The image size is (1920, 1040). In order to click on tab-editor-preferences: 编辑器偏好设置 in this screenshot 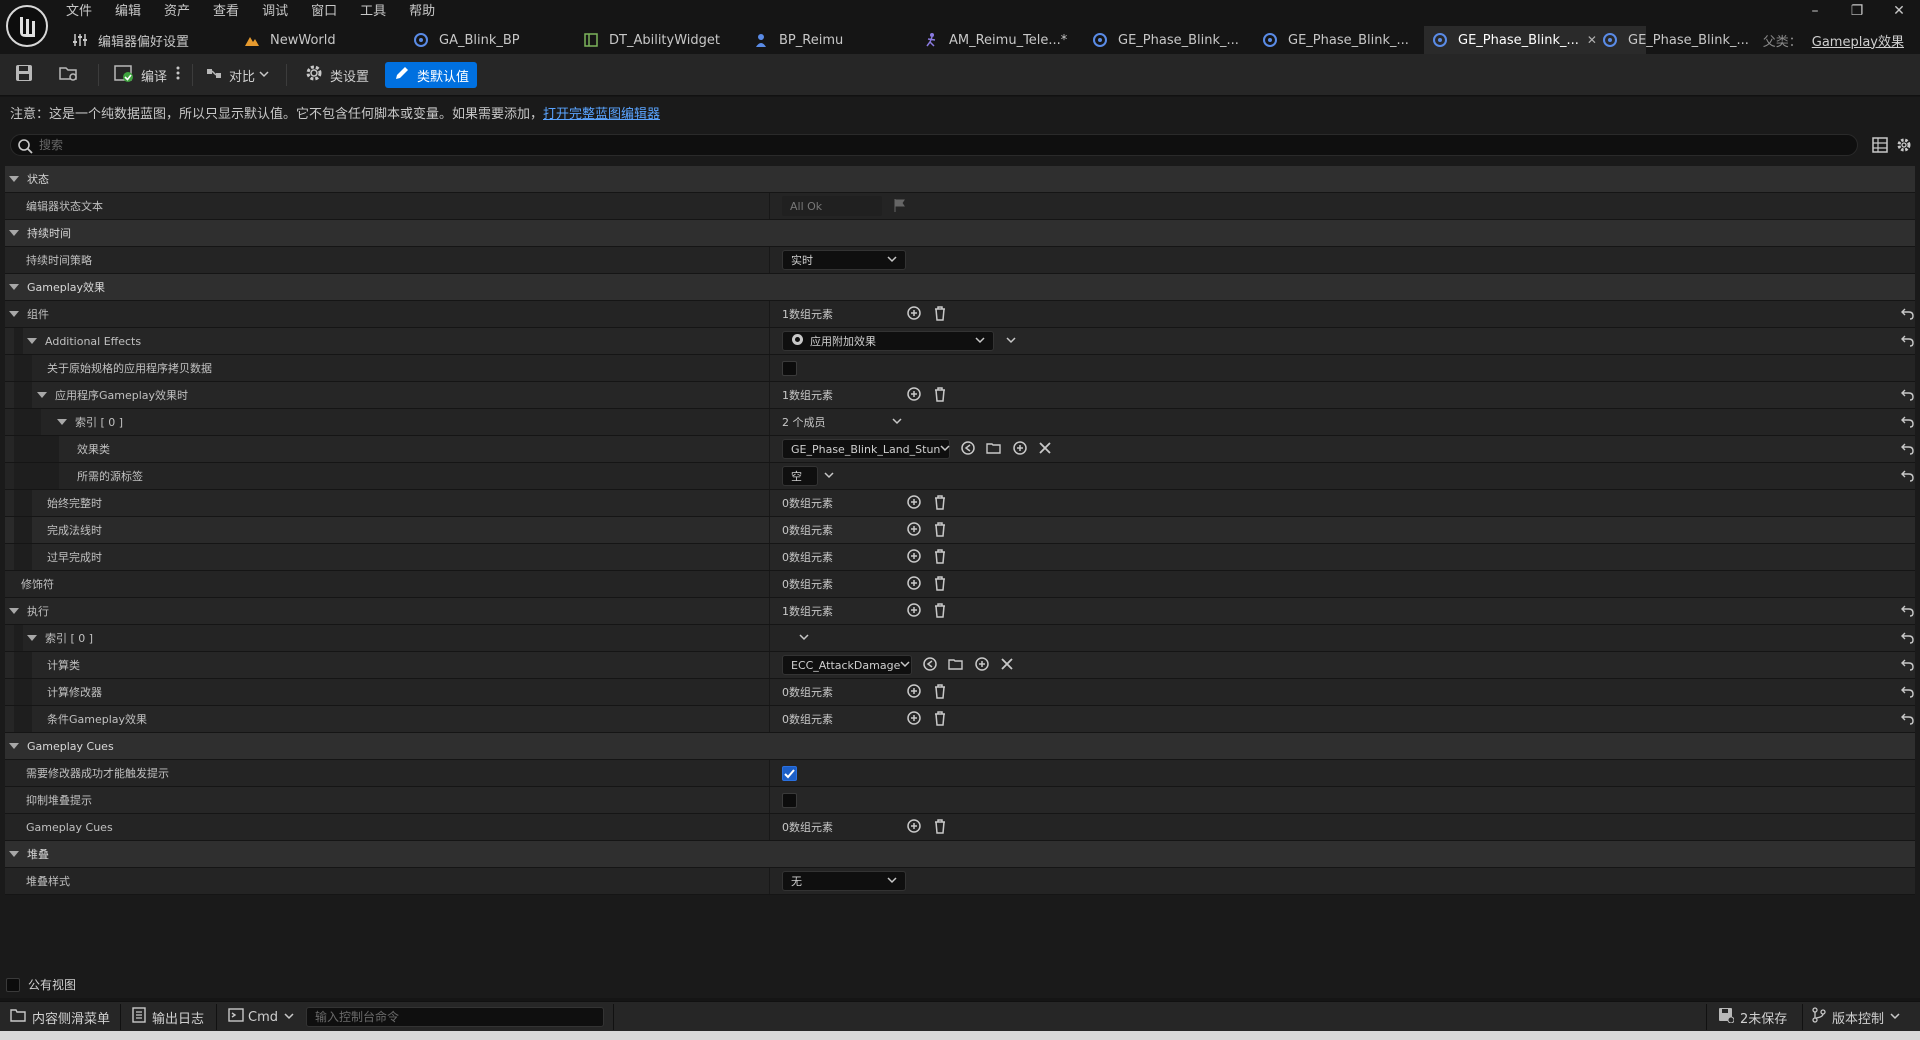, I will do `click(130, 40)`.